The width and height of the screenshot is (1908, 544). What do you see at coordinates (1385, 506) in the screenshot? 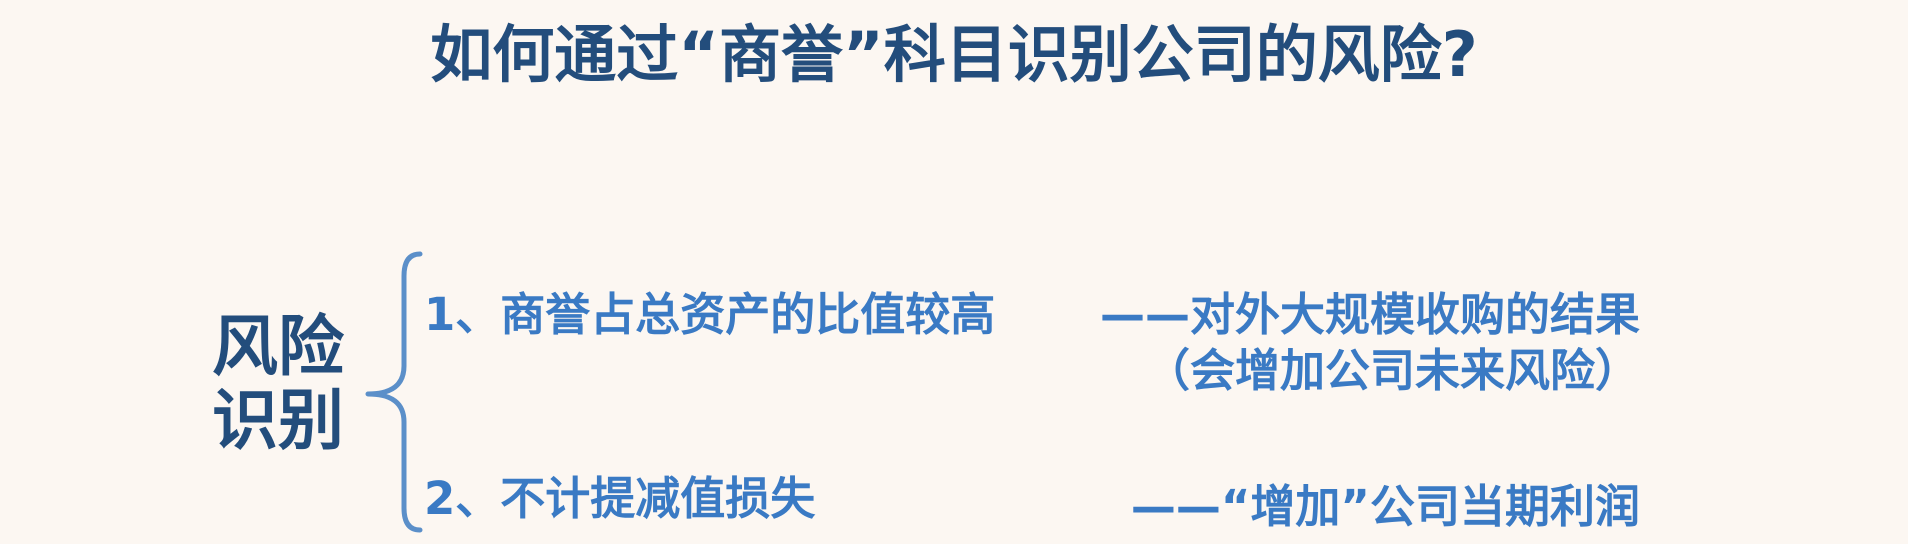
I see `branch-item-2-note: ——“增加”公司当期利润` at bounding box center [1385, 506].